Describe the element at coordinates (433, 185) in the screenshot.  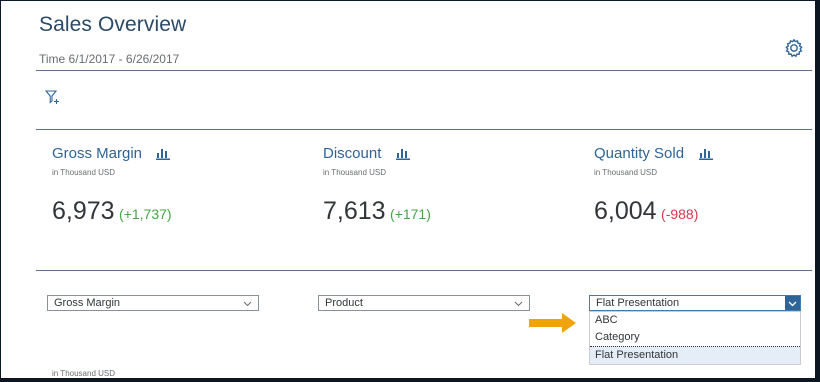
I see `kpi-discount: Discount in Thousand USD 7,613 (+171)` at that location.